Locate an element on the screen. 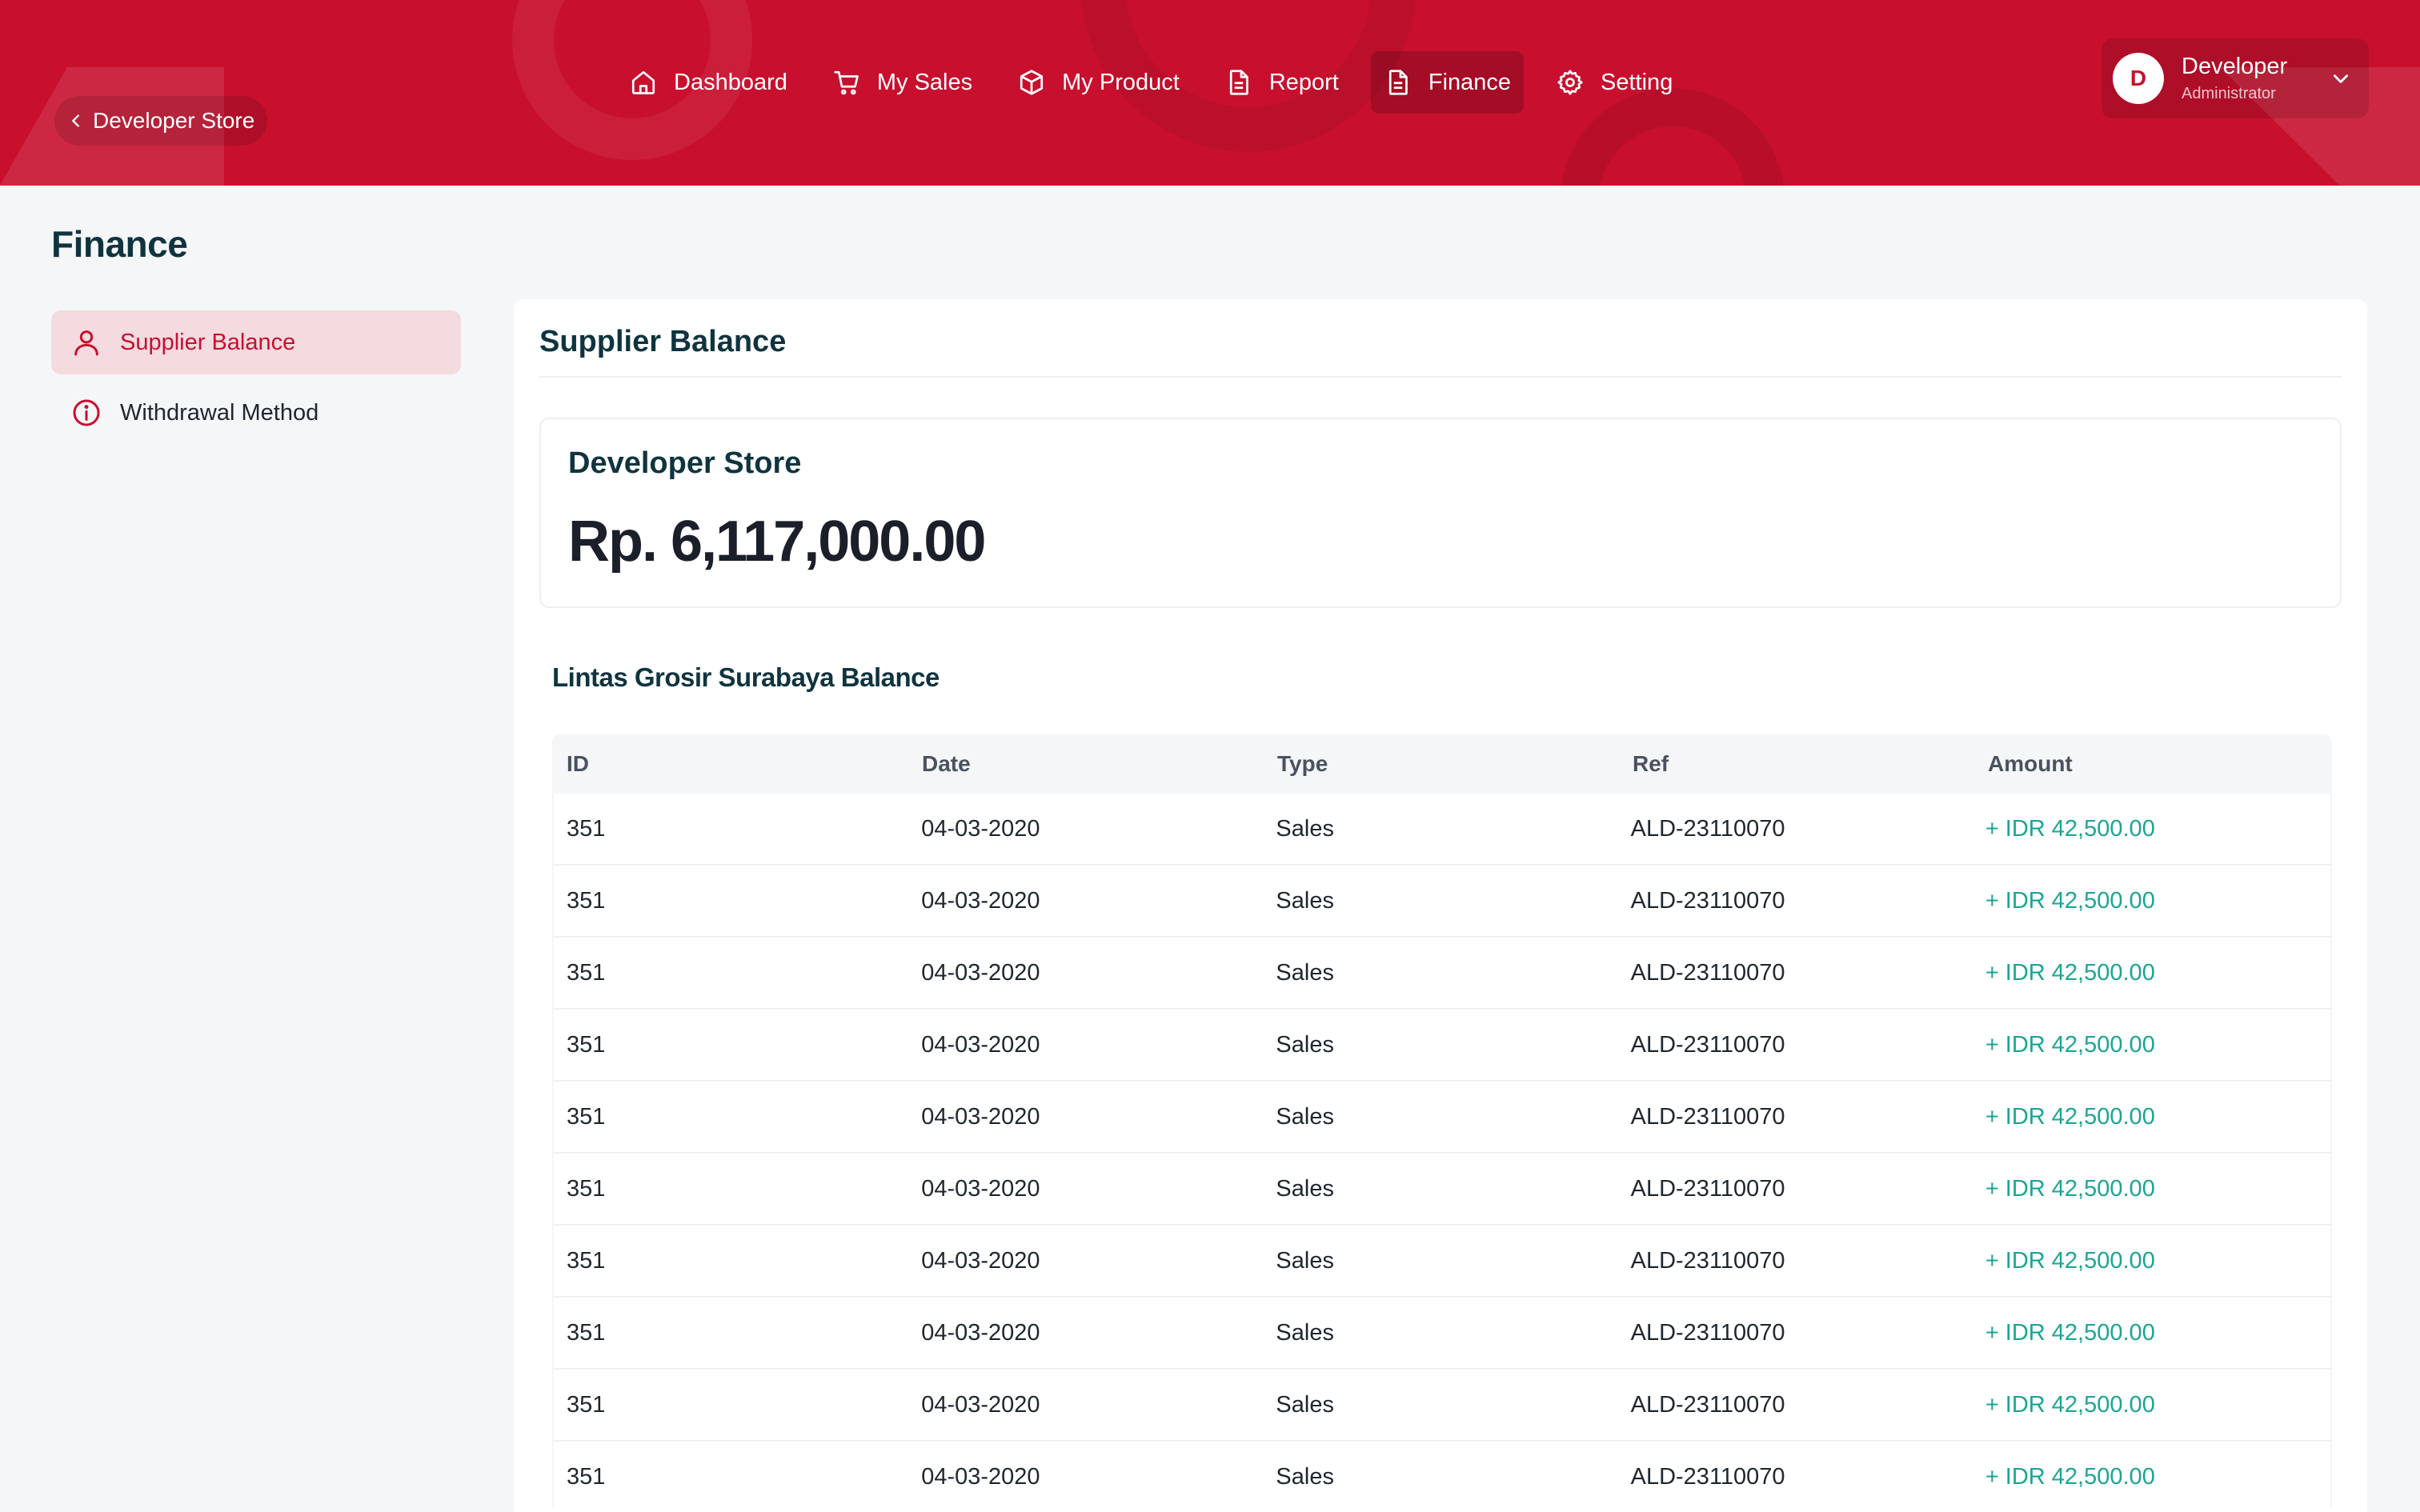 The width and height of the screenshot is (2420, 1512). balance-amount: Rp. 6,117,000.00 is located at coordinates (777, 542).